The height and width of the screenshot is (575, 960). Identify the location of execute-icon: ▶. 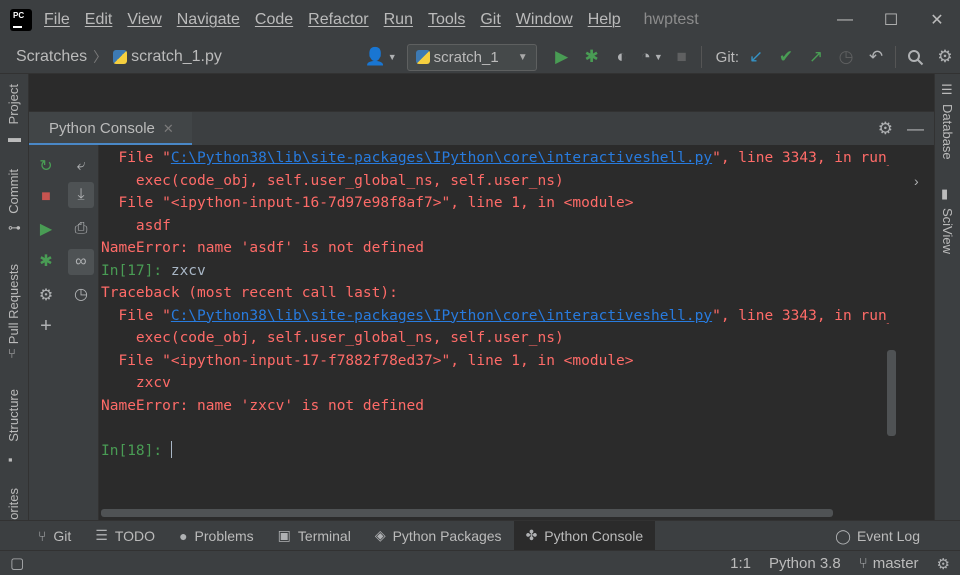
(46, 229).